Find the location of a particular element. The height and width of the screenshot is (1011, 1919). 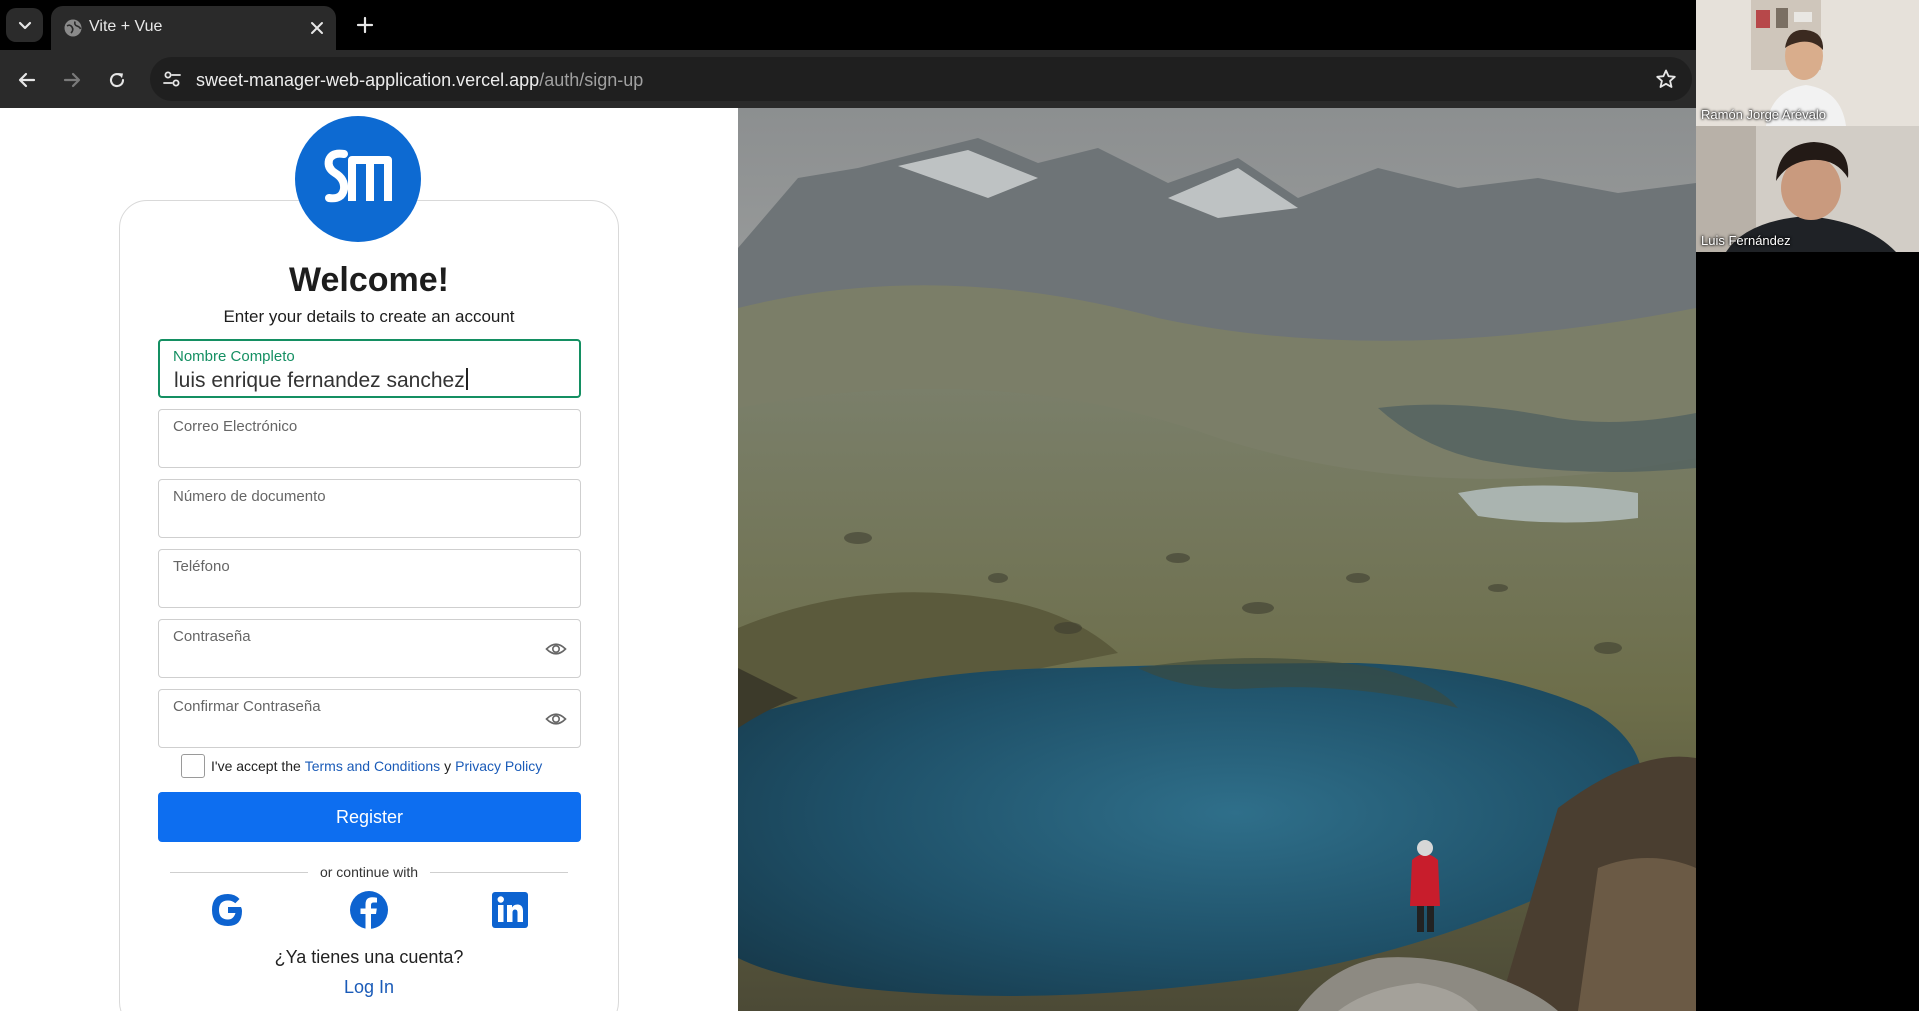

plus-icon is located at coordinates (365, 25).